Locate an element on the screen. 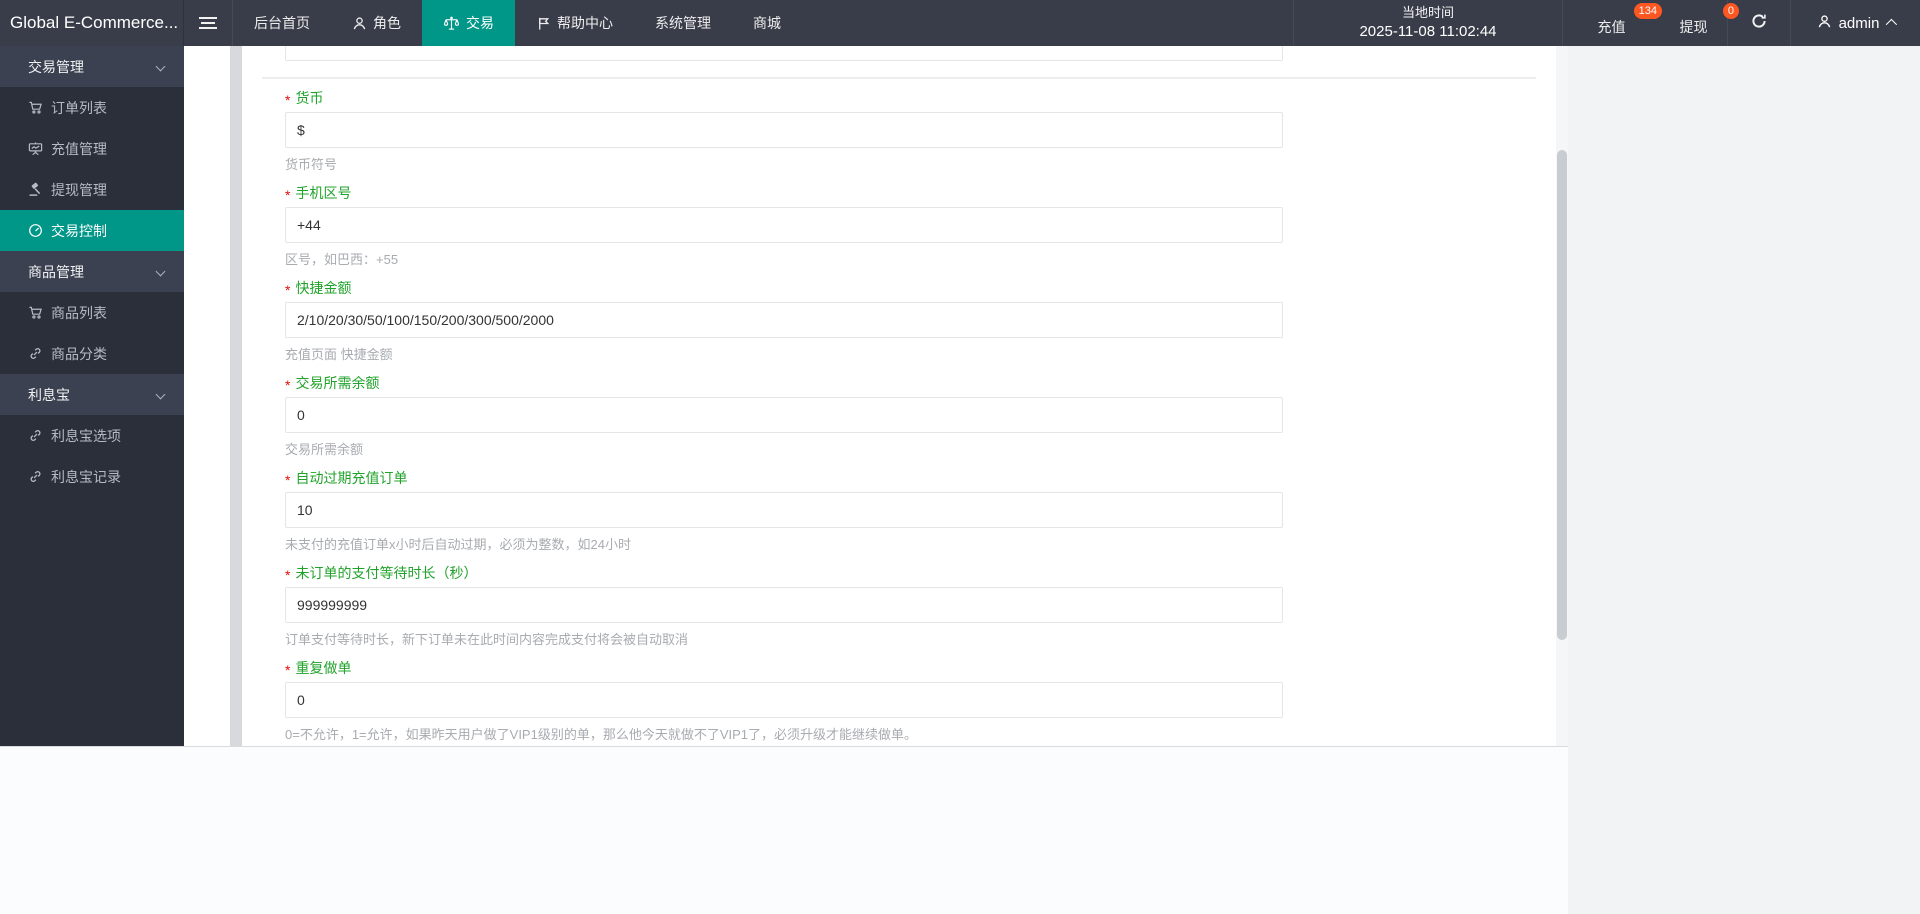 This screenshot has height=914, width=1920. field-label: 未订单的支付等待时长（秒） is located at coordinates (386, 572).